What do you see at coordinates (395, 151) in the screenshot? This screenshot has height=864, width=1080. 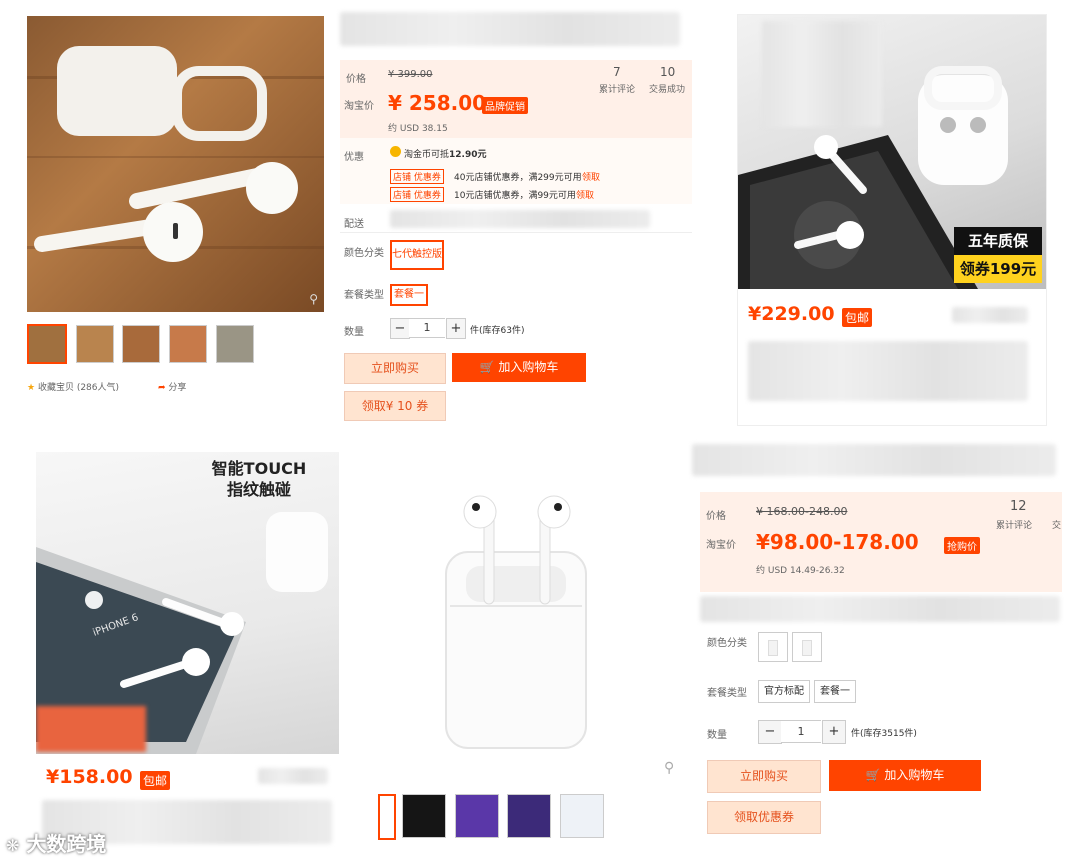 I see `coin-icon` at bounding box center [395, 151].